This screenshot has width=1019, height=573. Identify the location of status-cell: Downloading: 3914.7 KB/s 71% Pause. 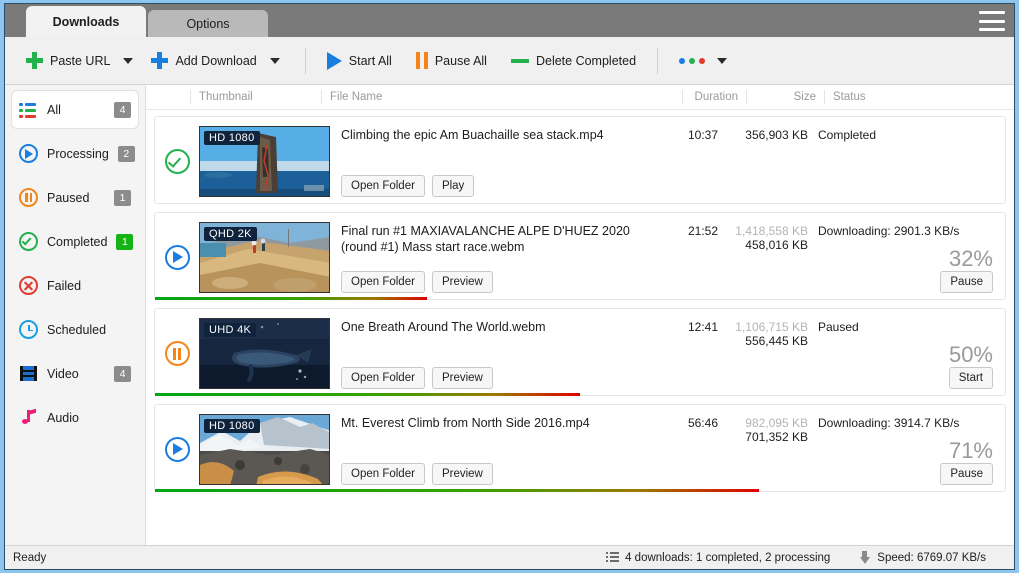
(906, 449).